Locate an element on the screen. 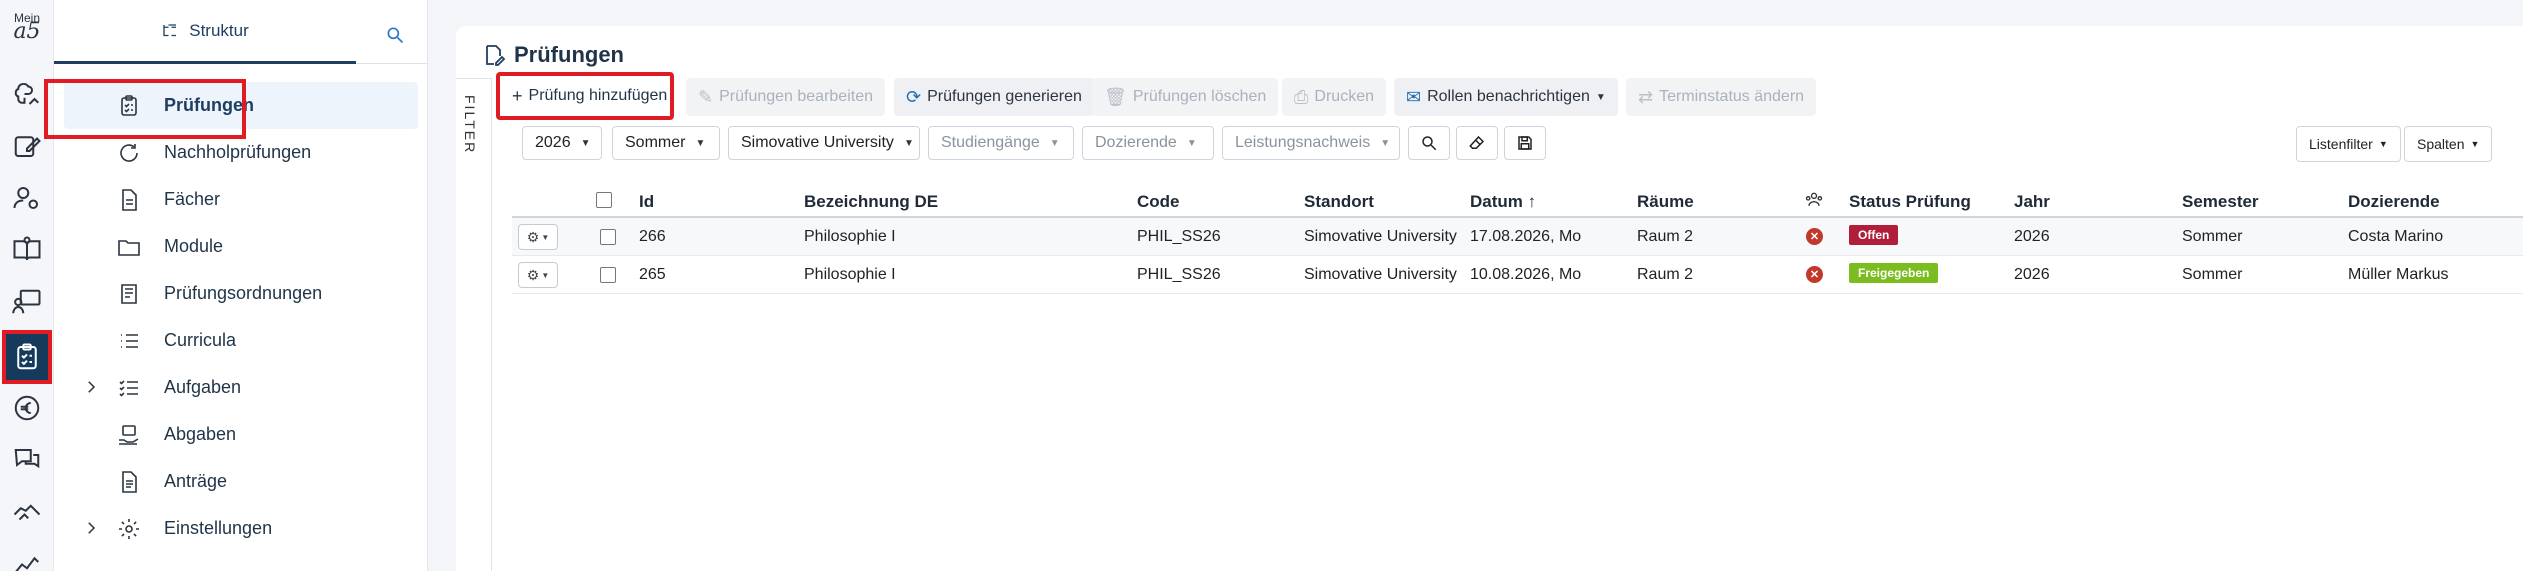 Image resolution: width=2523 pixels, height=571 pixels. notify-roles-button: ✉ Rollen benachrichtigen ▼ is located at coordinates (1506, 97).